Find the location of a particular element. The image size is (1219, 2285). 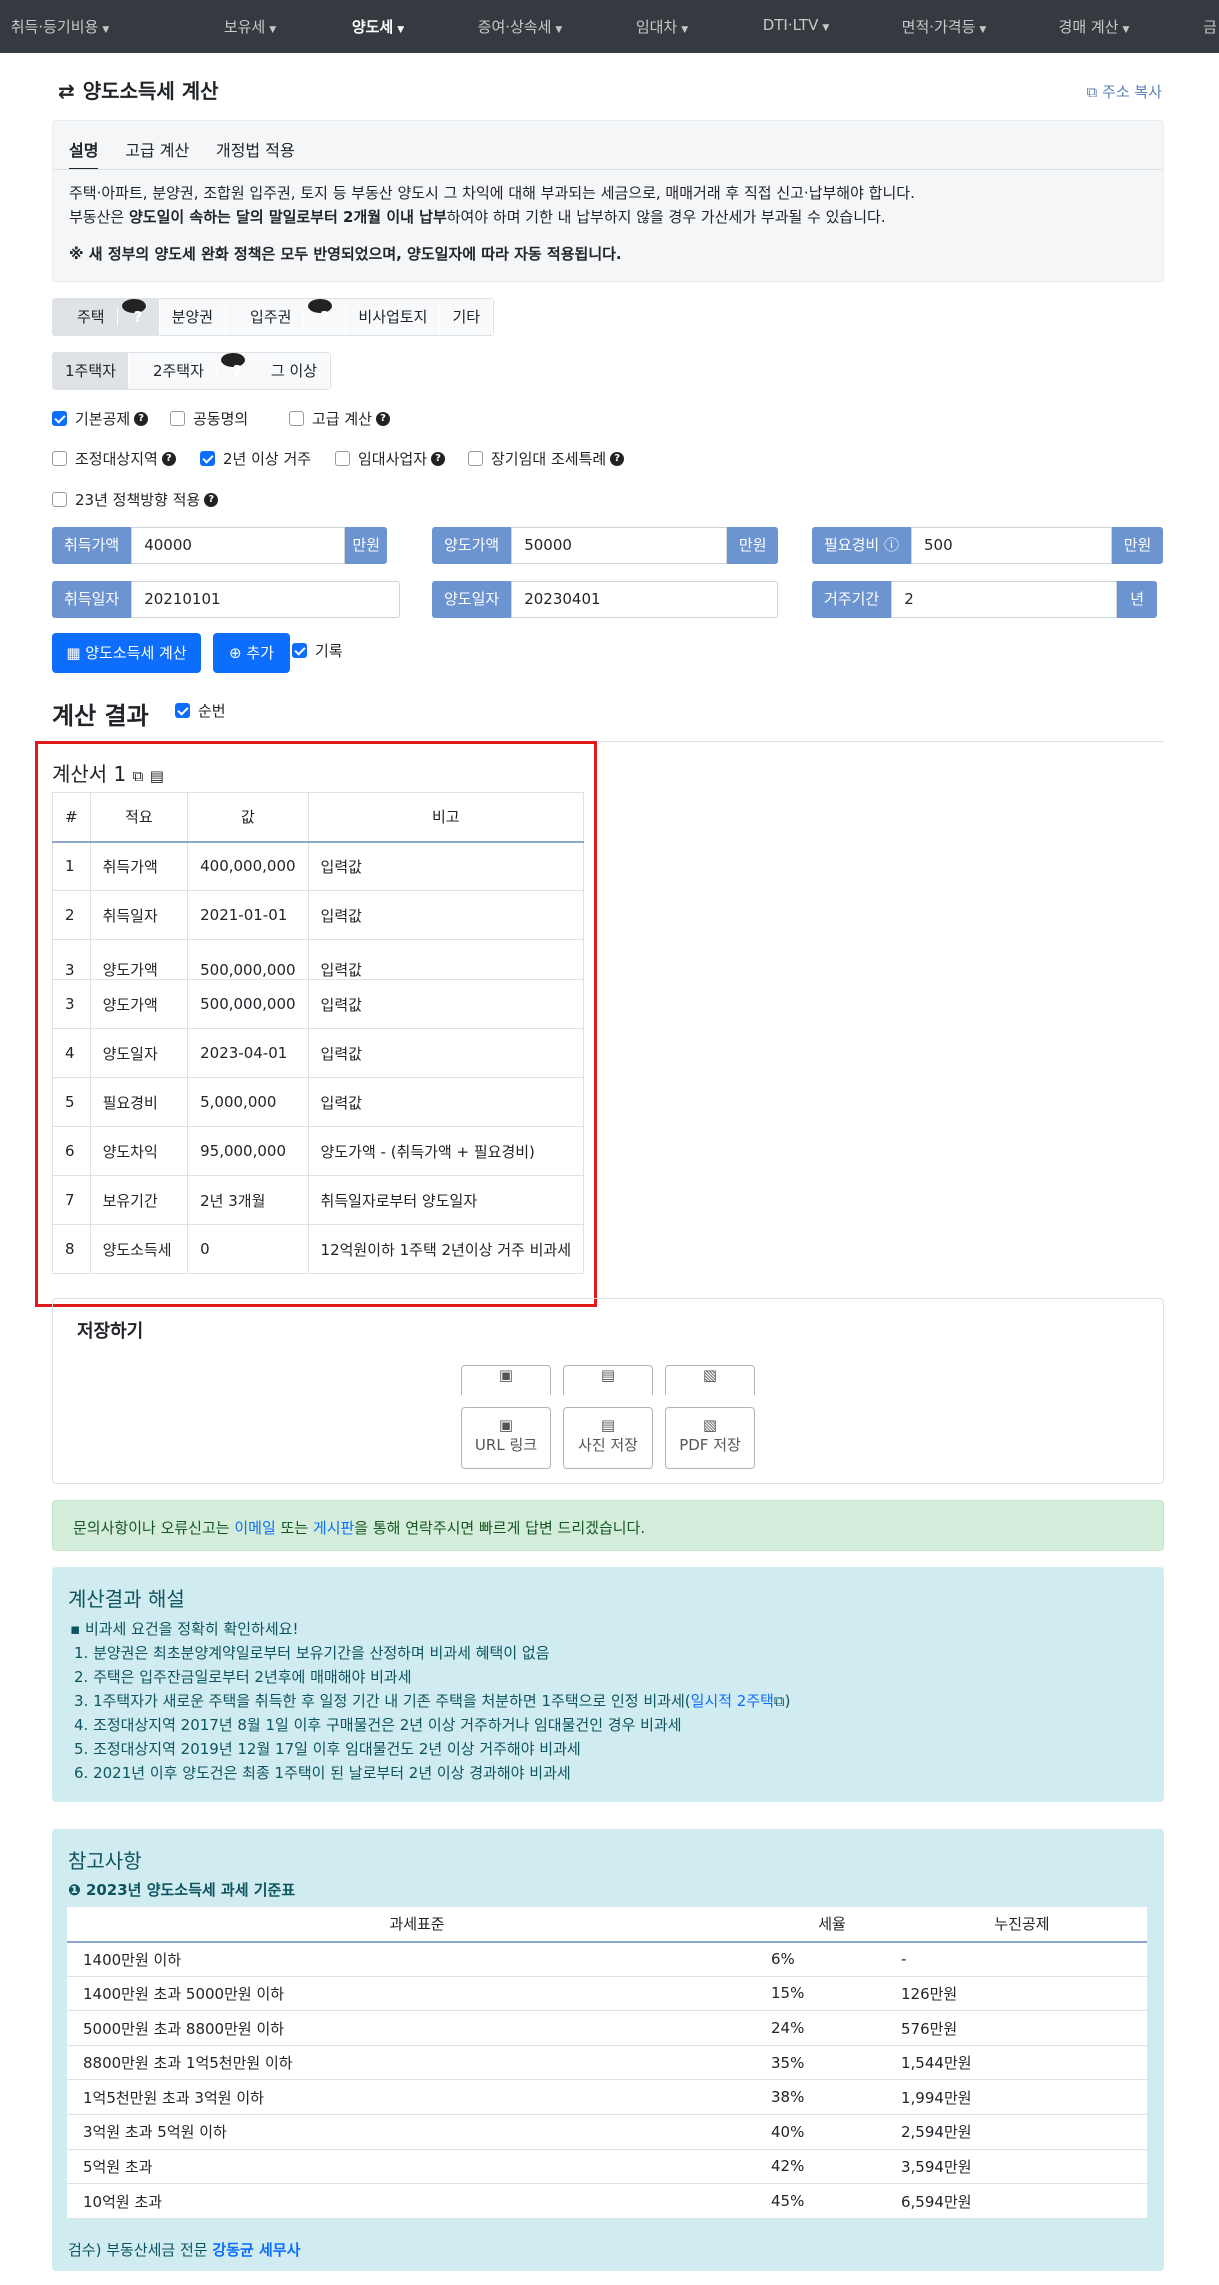

sale-price-label: 양도가액 is located at coordinates (472, 545).